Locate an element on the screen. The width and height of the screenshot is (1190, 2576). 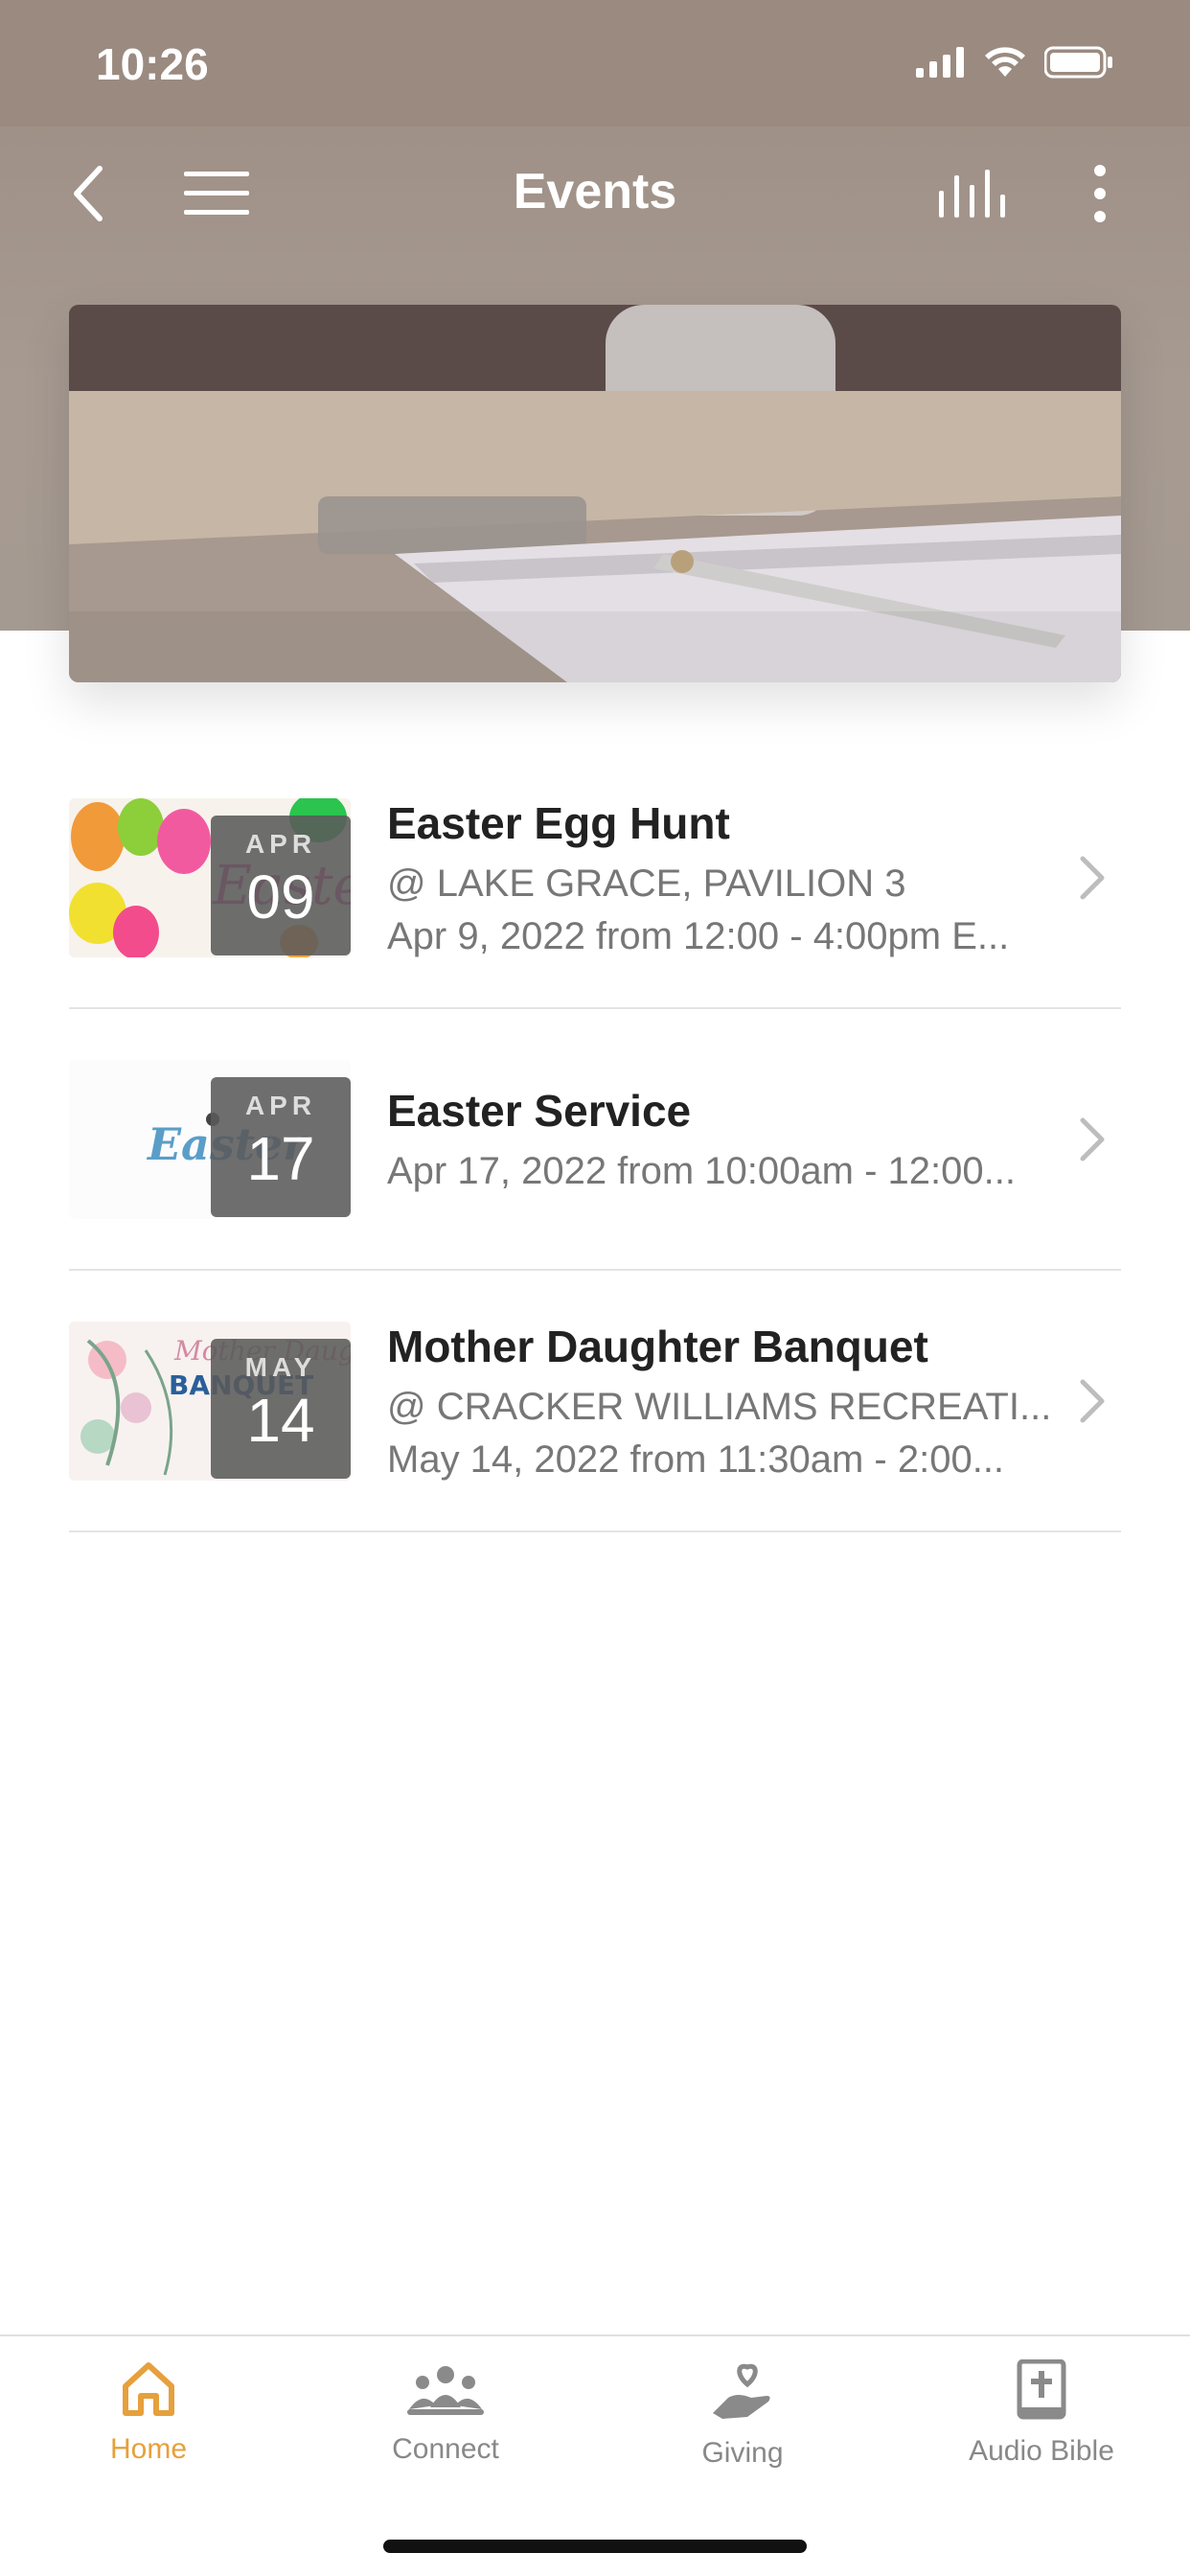
home-icon is located at coordinates (148, 2389).